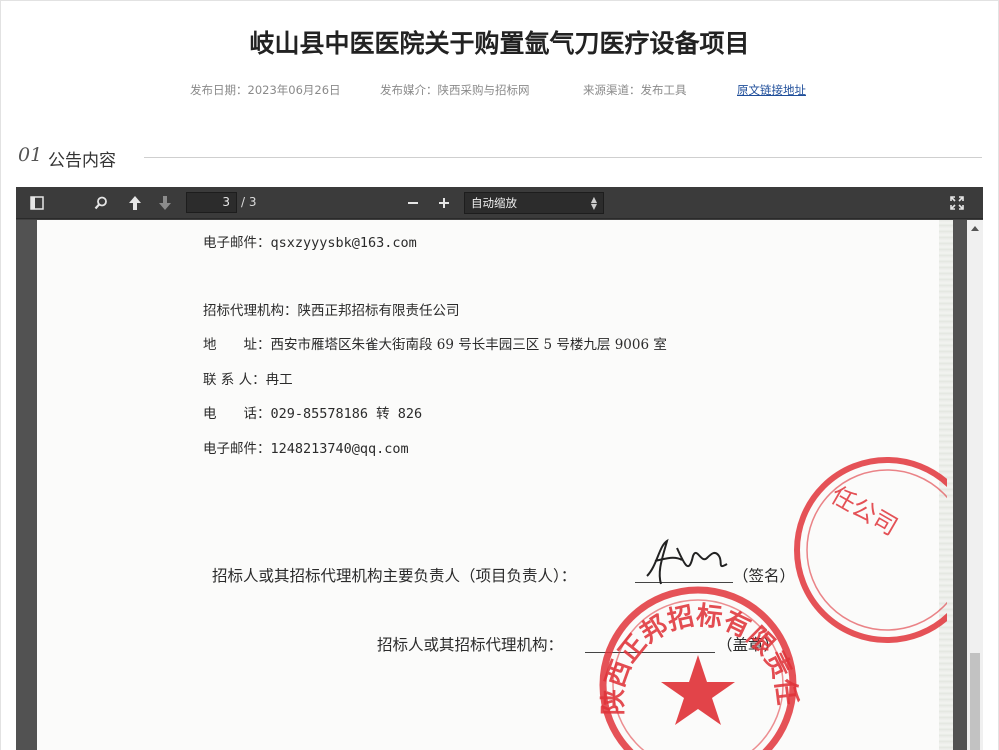  I want to click on publish-media: 发布媒介：陕西采购与招标网, so click(455, 90).